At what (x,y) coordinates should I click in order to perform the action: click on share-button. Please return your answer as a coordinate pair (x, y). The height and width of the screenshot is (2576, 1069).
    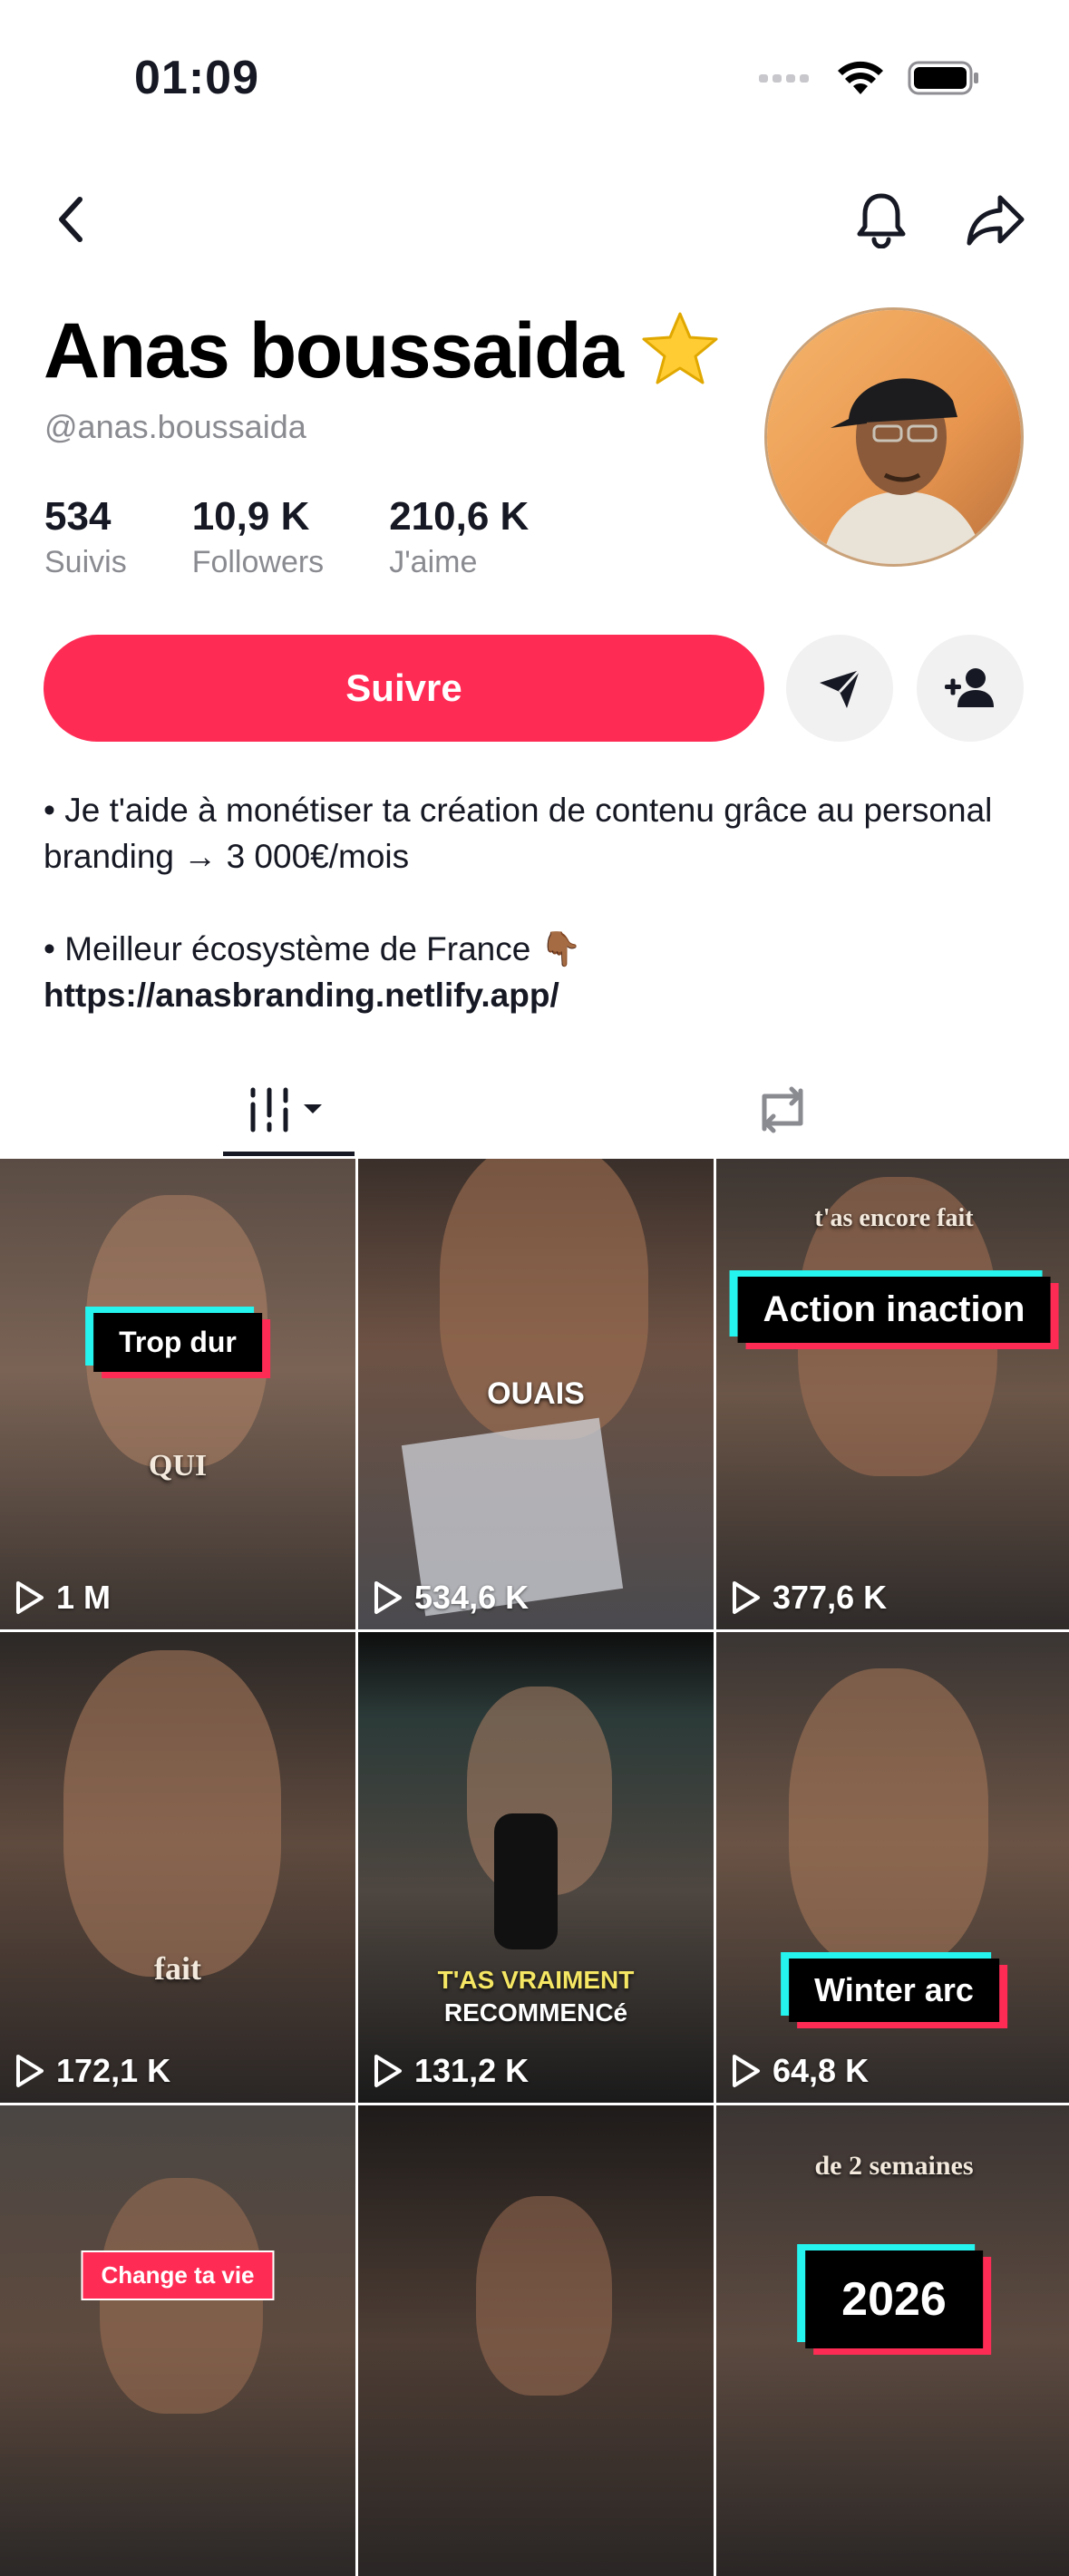
    Looking at the image, I should click on (996, 219).